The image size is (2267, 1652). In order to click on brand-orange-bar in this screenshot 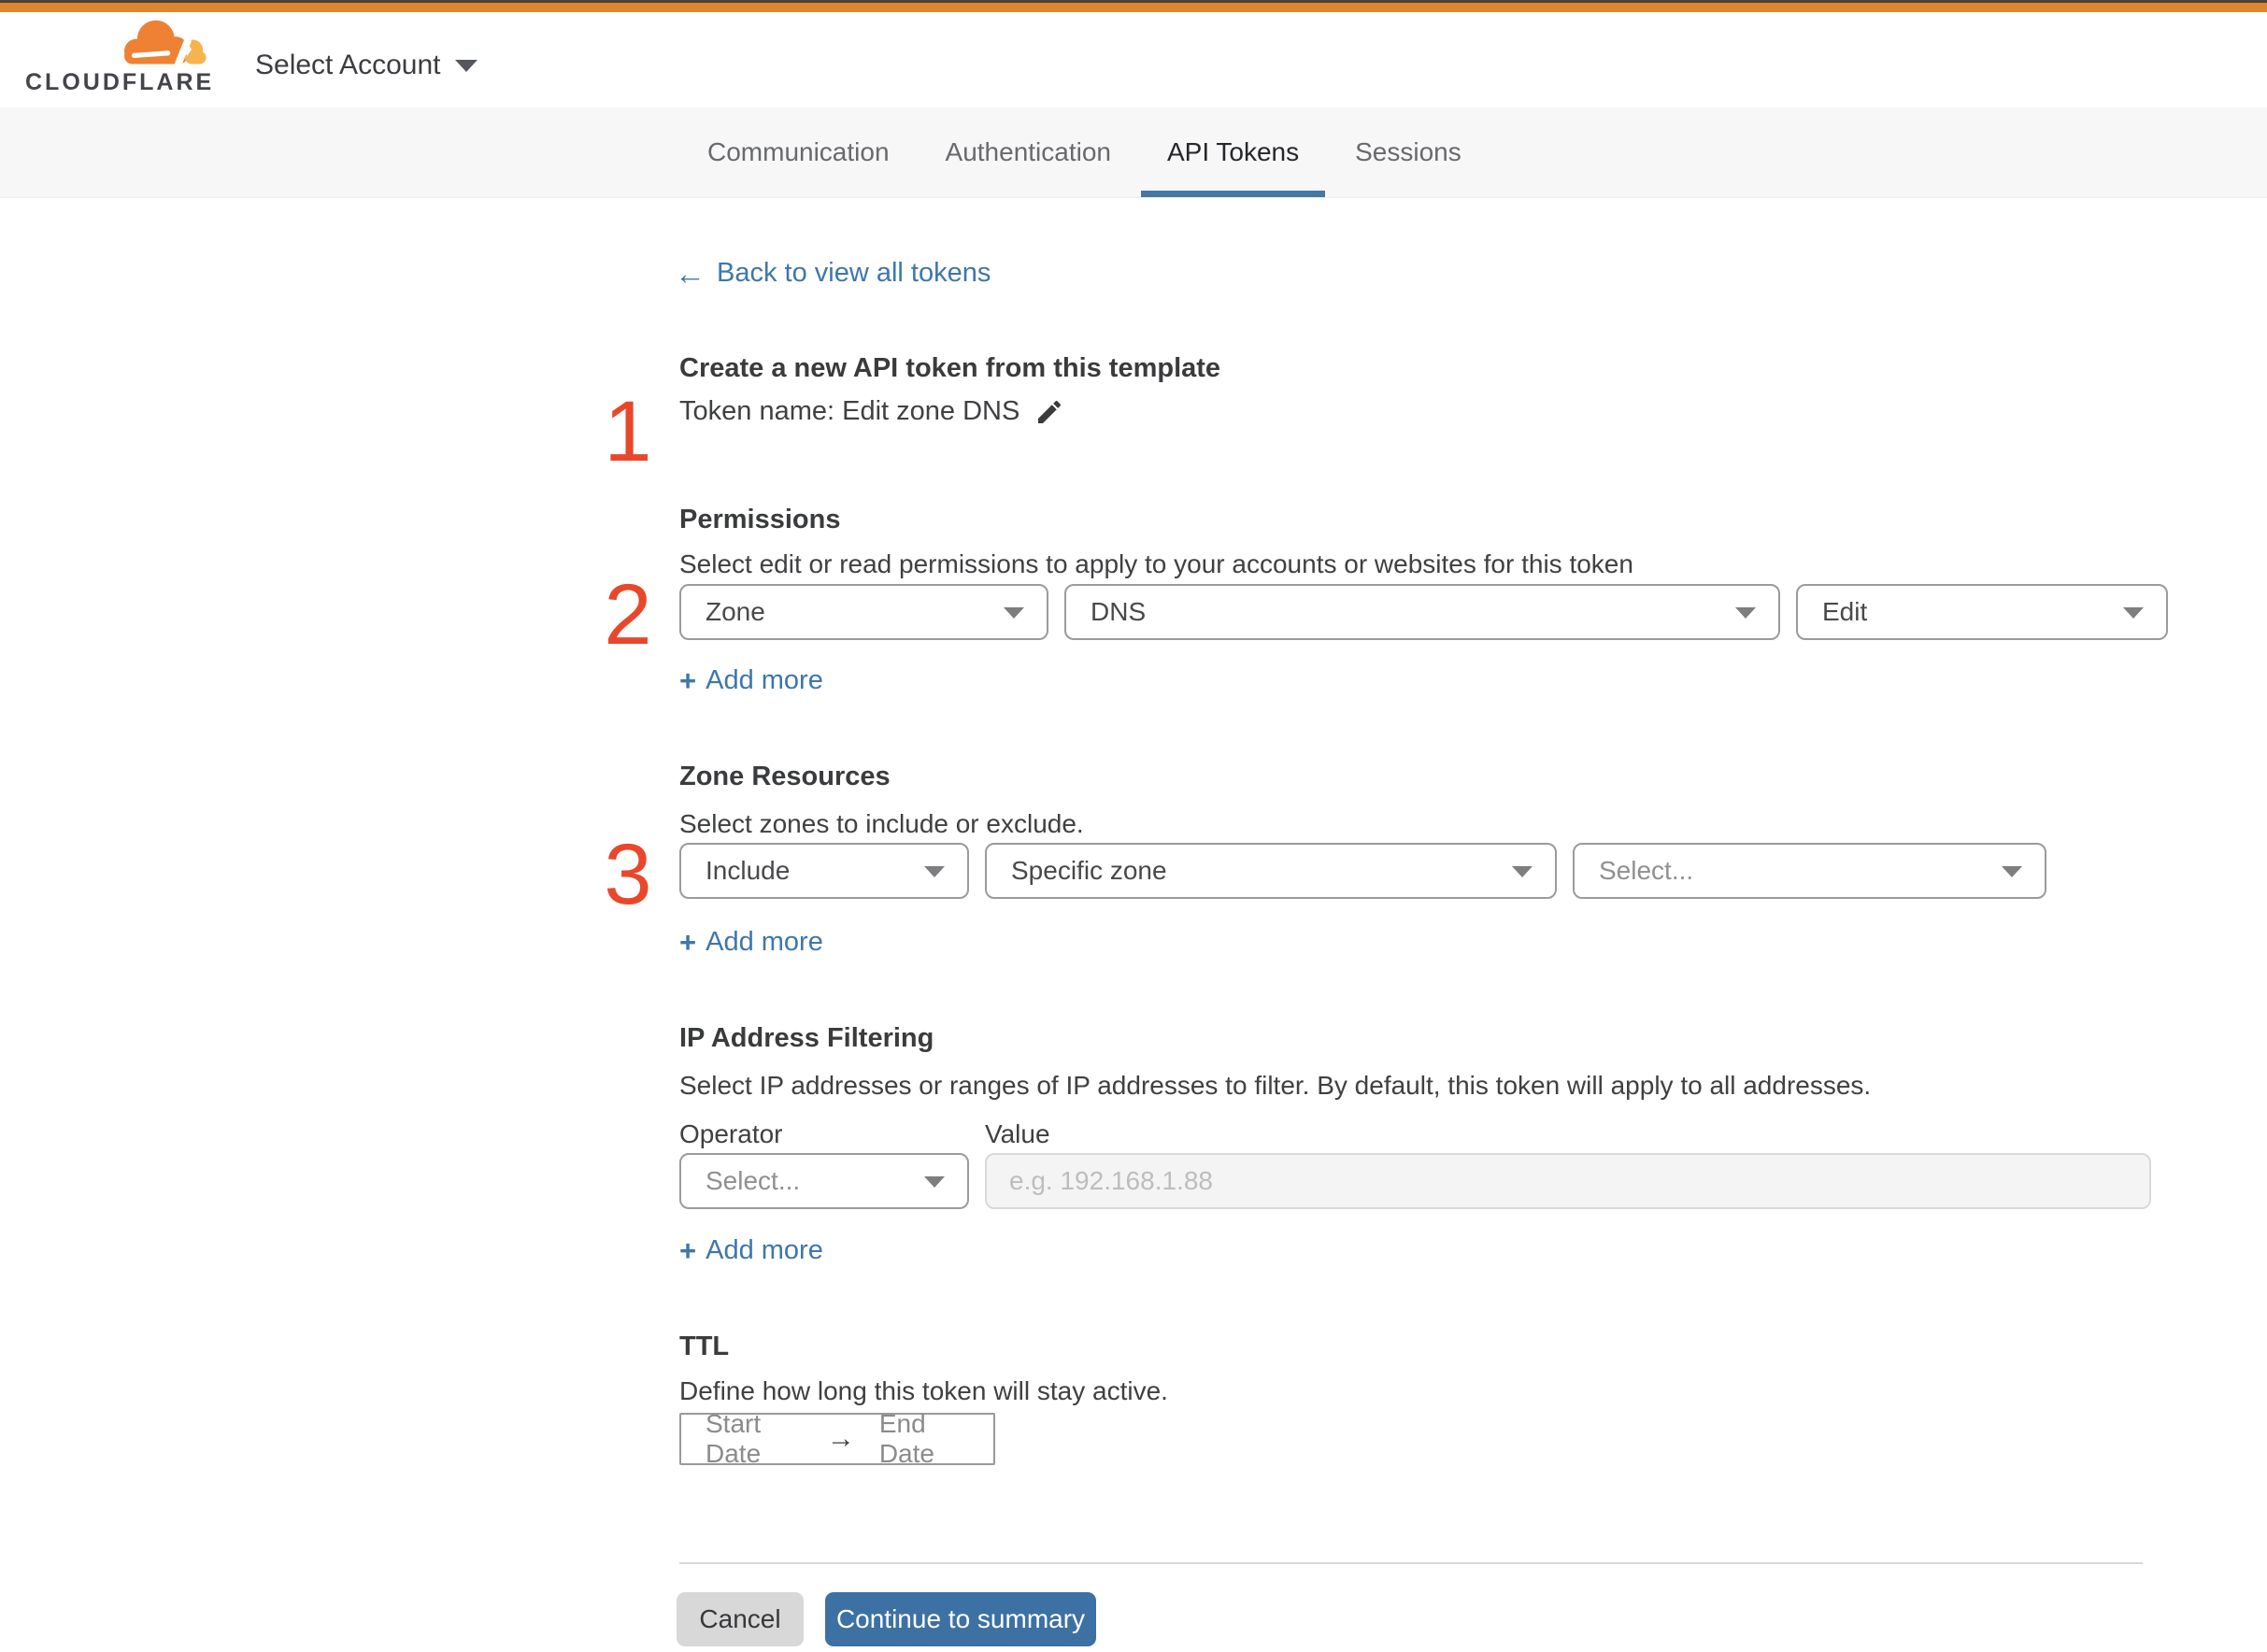, I will do `click(1133, 7)`.